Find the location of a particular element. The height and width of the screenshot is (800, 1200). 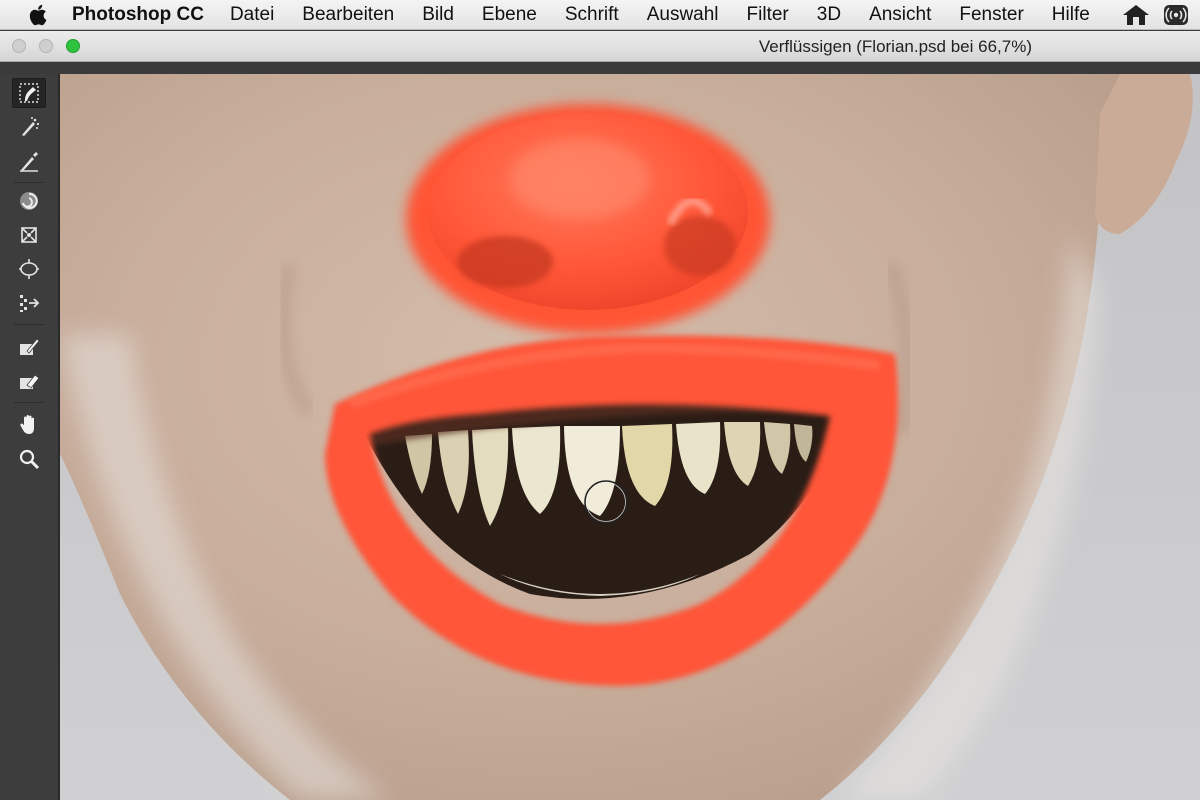

pucker-icon is located at coordinates (29, 235).